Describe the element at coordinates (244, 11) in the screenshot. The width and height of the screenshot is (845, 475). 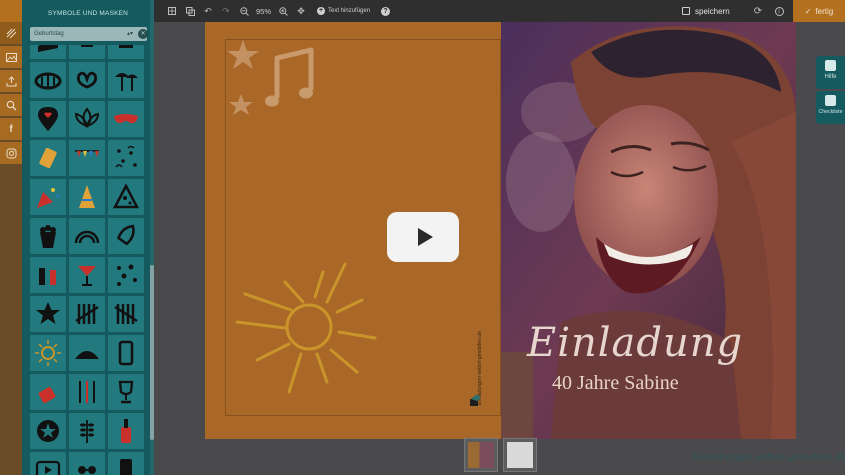
I see `zoom-out-icon` at that location.